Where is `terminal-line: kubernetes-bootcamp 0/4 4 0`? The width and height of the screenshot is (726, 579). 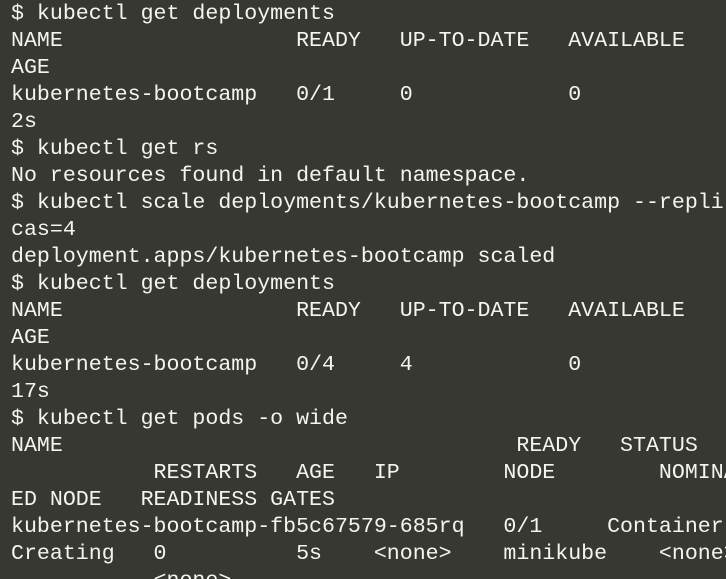
terminal-line: kubernetes-bootcamp 0/4 4 0 is located at coordinates (296, 365).